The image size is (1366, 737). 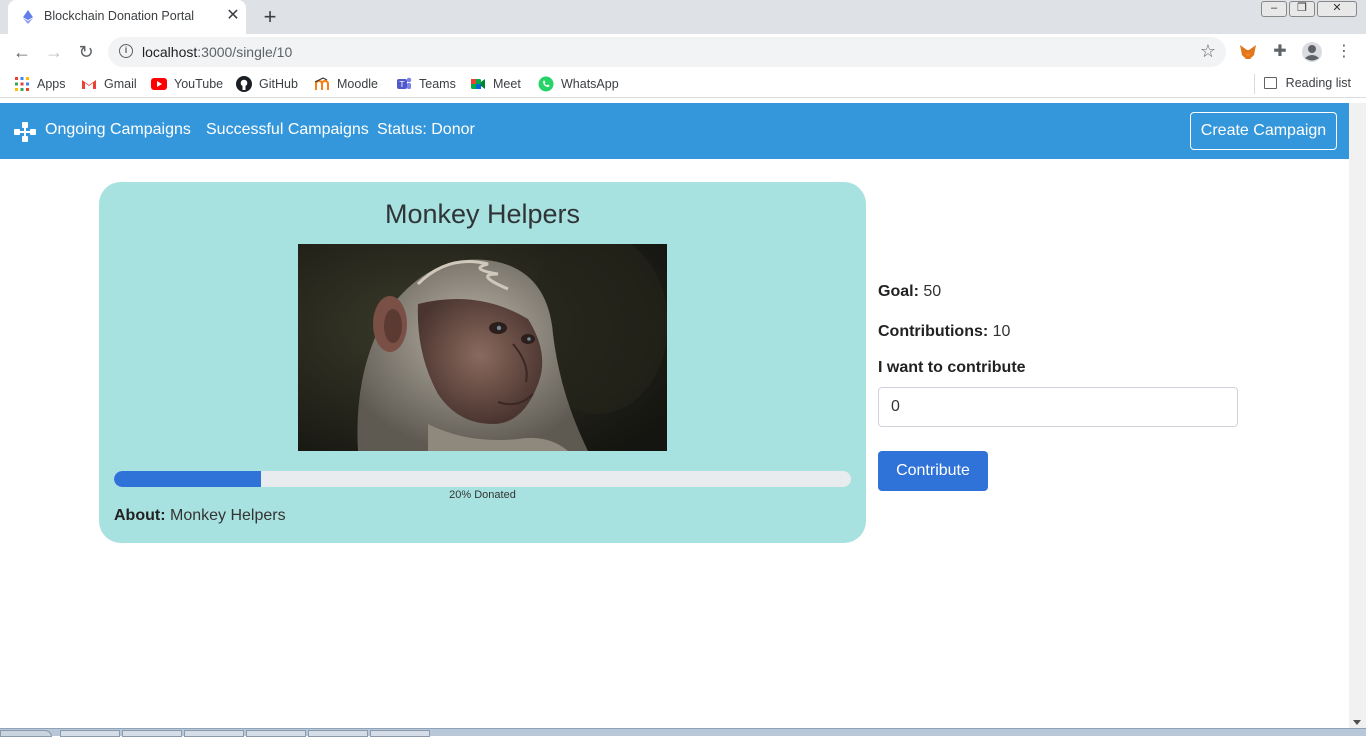 I want to click on bookmark-star-icon: ☆, so click(x=1208, y=51).